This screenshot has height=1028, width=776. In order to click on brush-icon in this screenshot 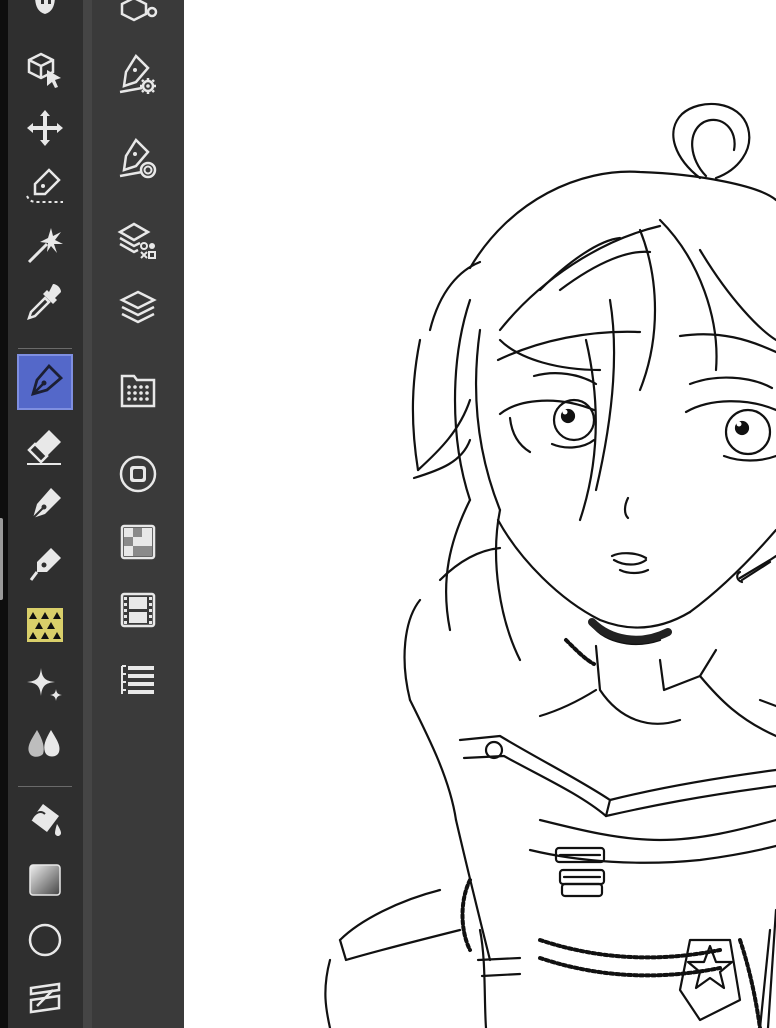, I will do `click(46, 503)`.